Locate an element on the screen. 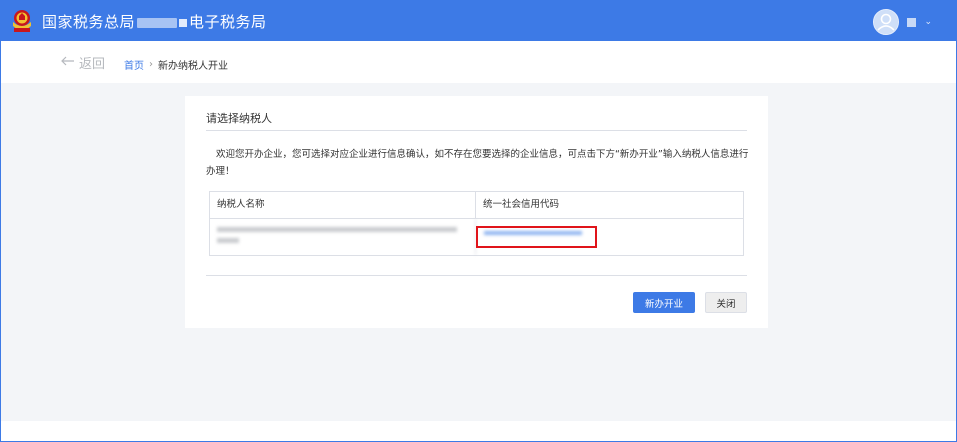 The width and height of the screenshot is (957, 442). tax-emblem-icon is located at coordinates (22, 21).